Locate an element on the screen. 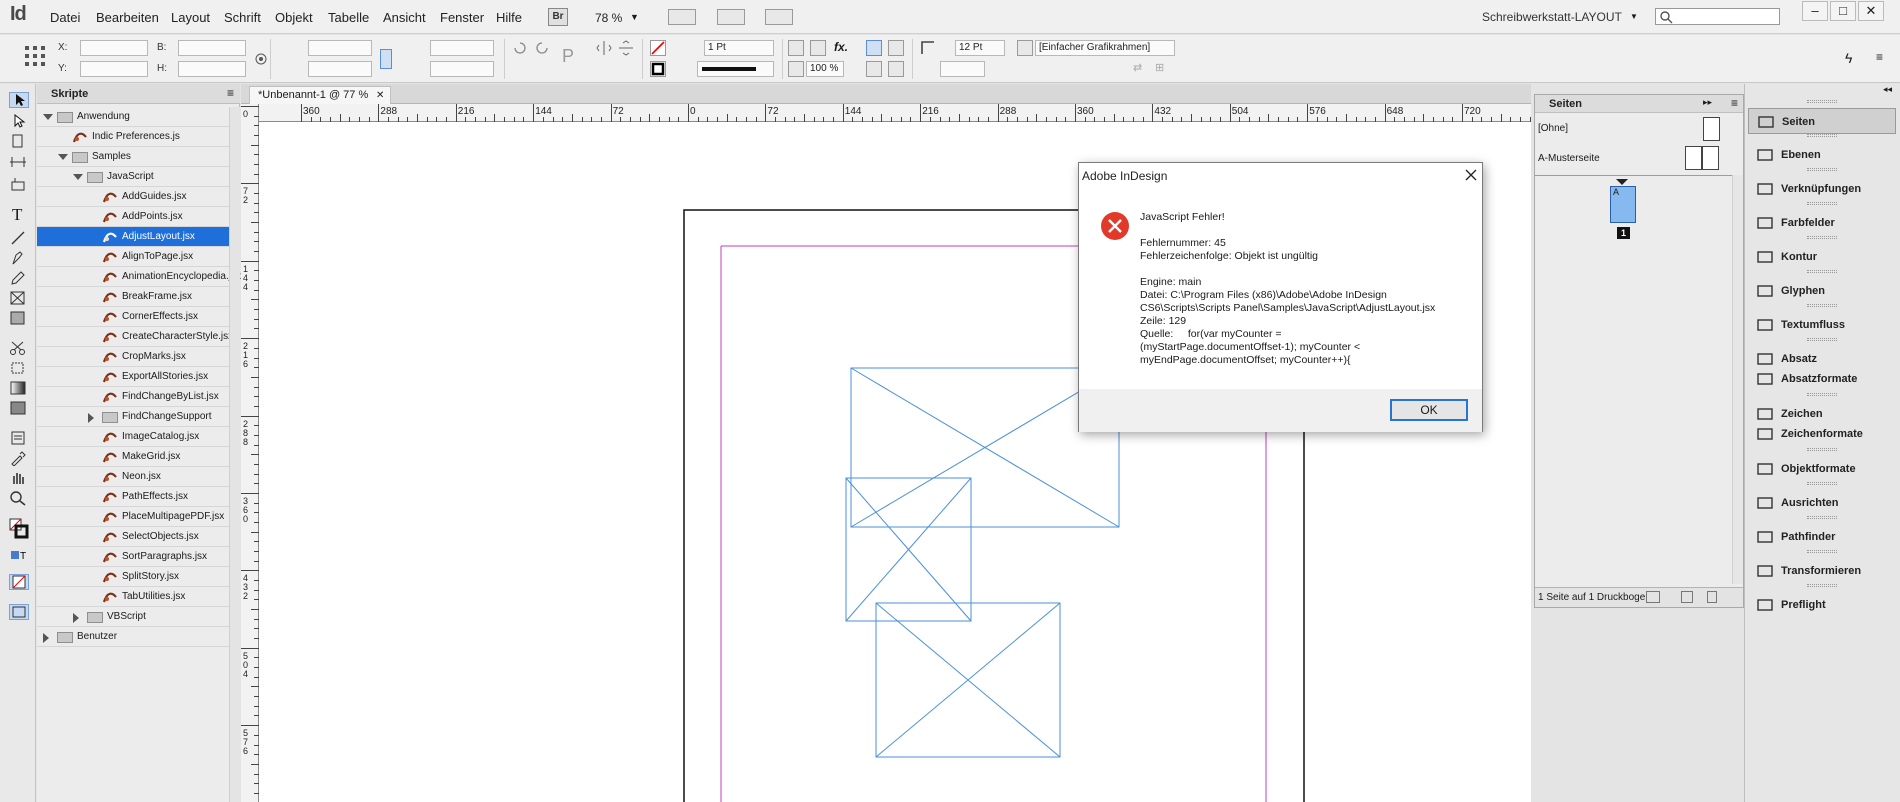 The image size is (1900, 802). gradient-feather-tool-icon is located at coordinates (19, 408).